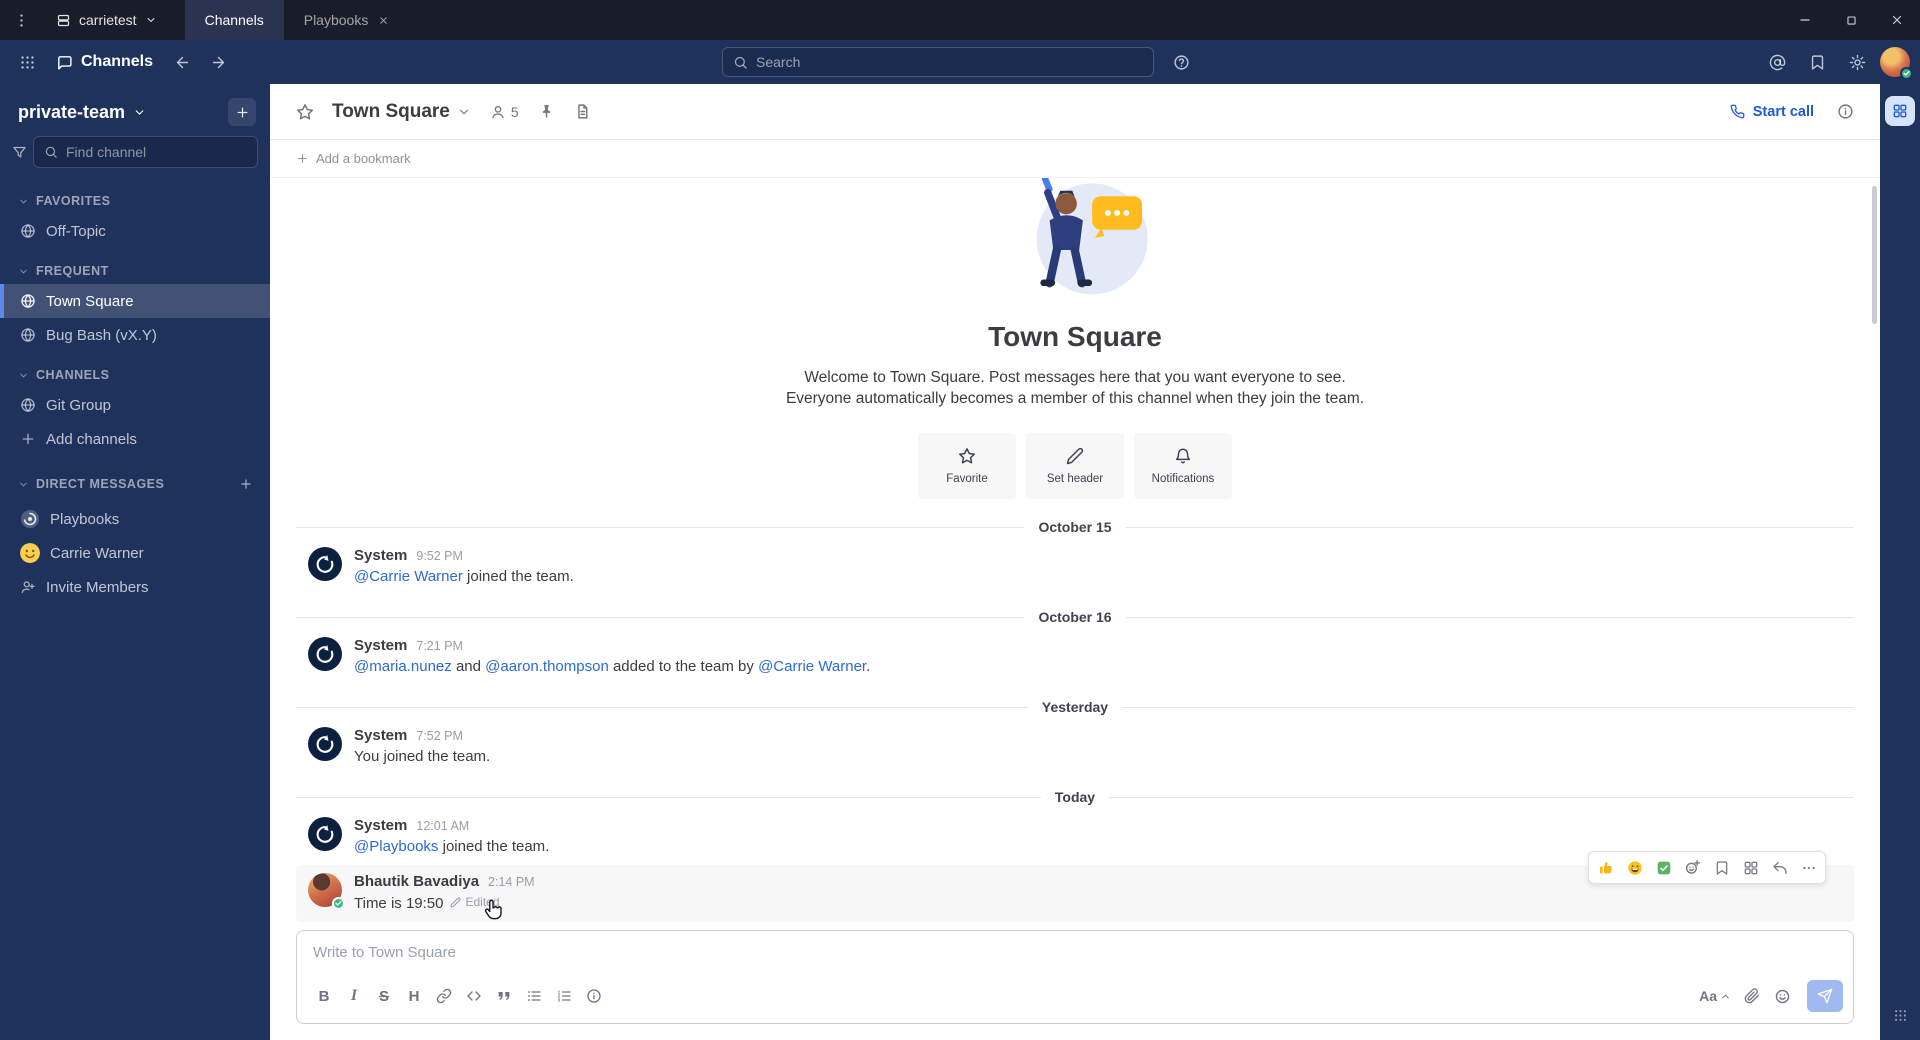  I want to click on message-input, so click(1075, 954).